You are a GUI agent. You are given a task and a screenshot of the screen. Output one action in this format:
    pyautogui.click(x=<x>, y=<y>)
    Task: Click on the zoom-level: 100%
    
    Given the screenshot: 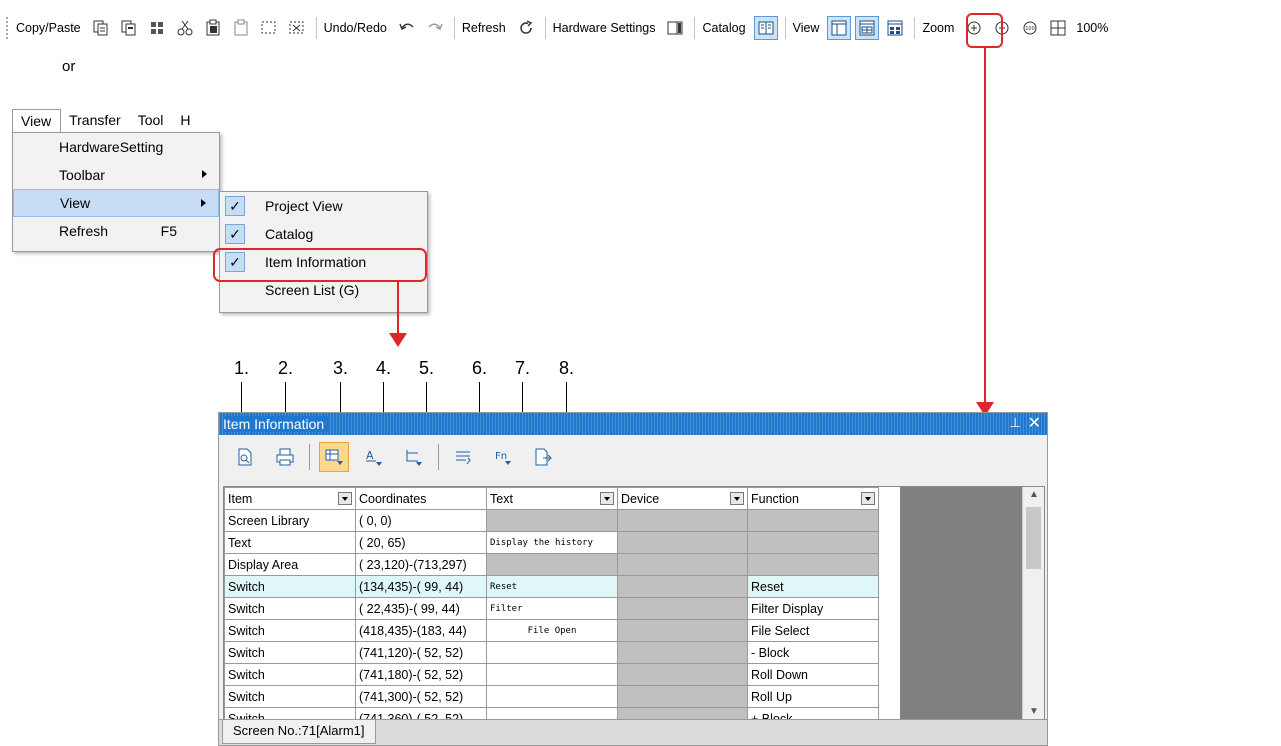 What is the action you would take?
    pyautogui.click(x=1092, y=28)
    